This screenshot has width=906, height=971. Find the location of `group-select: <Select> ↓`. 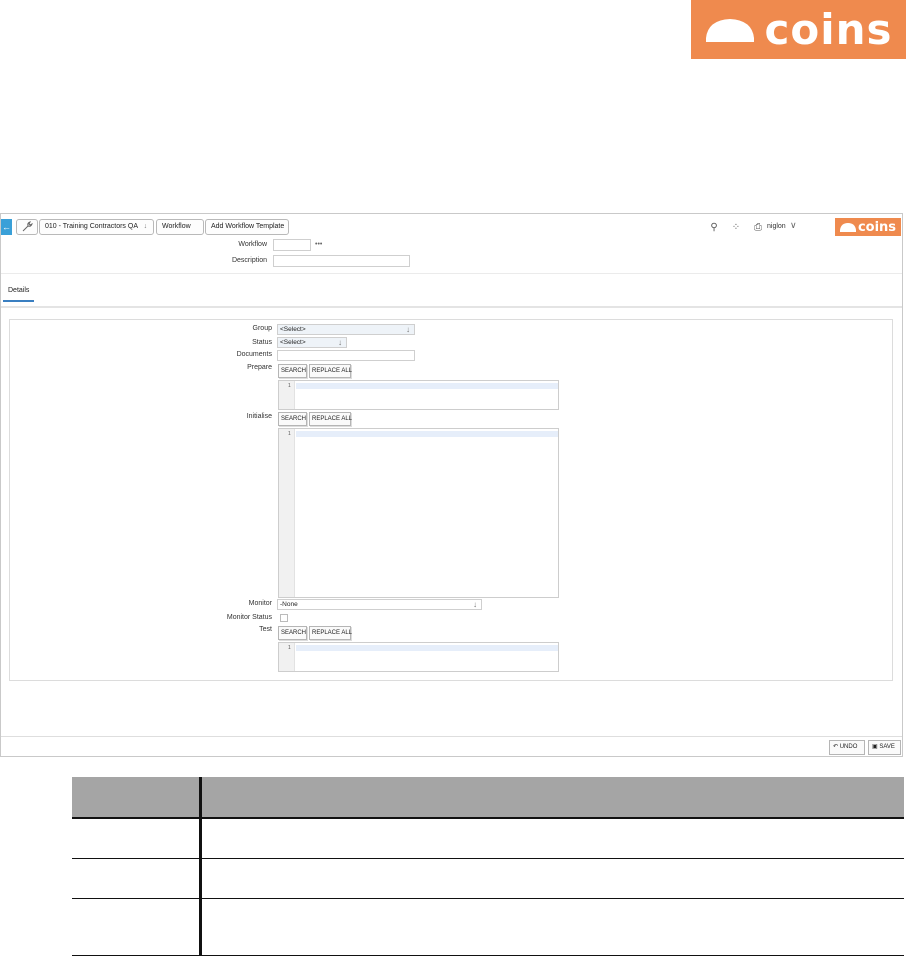

group-select: <Select> ↓ is located at coordinates (346, 329).